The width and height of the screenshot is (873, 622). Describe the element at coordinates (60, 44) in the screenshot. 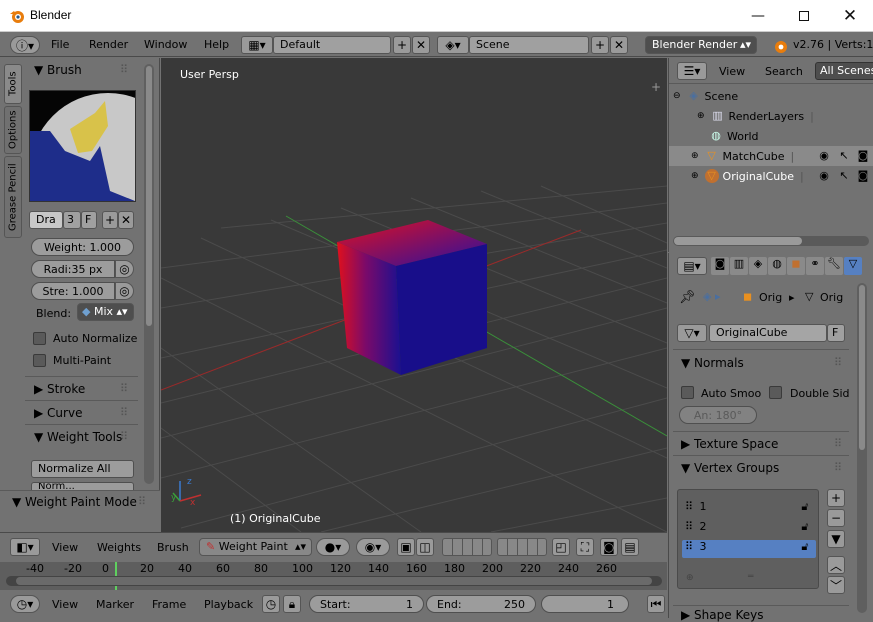

I see `menu-file: File` at that location.